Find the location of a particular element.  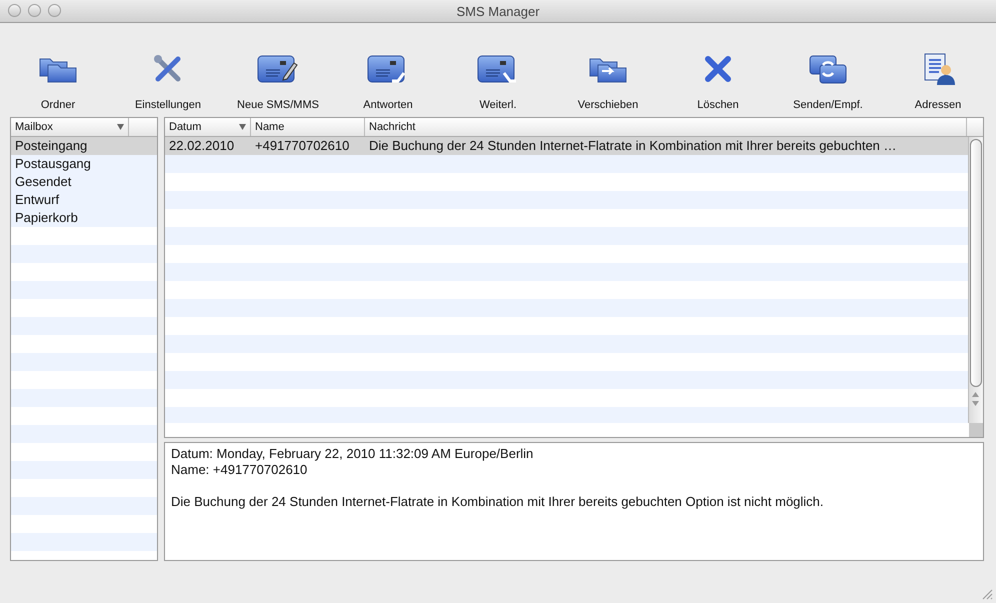

mailbox-item: Postausgang is located at coordinates (84, 164).